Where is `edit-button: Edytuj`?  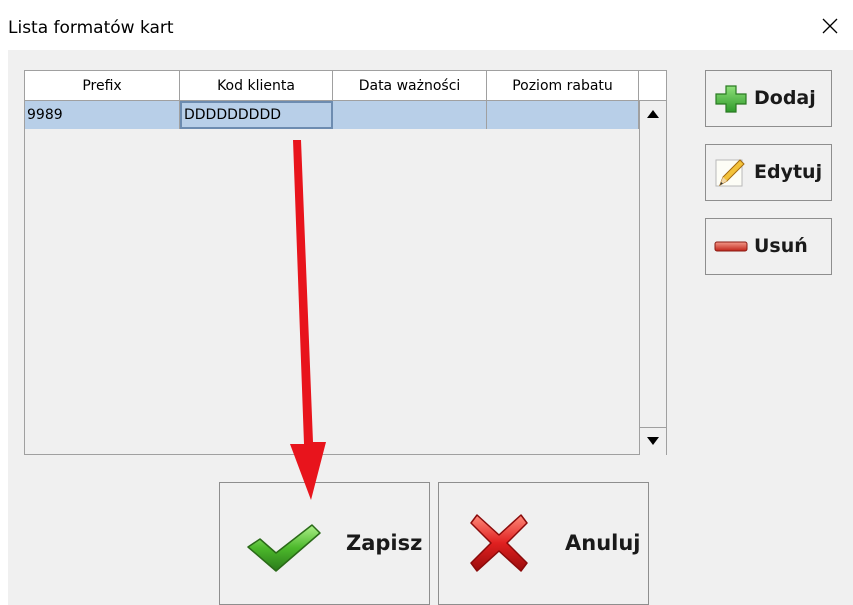
edit-button: Edytuj is located at coordinates (768, 172).